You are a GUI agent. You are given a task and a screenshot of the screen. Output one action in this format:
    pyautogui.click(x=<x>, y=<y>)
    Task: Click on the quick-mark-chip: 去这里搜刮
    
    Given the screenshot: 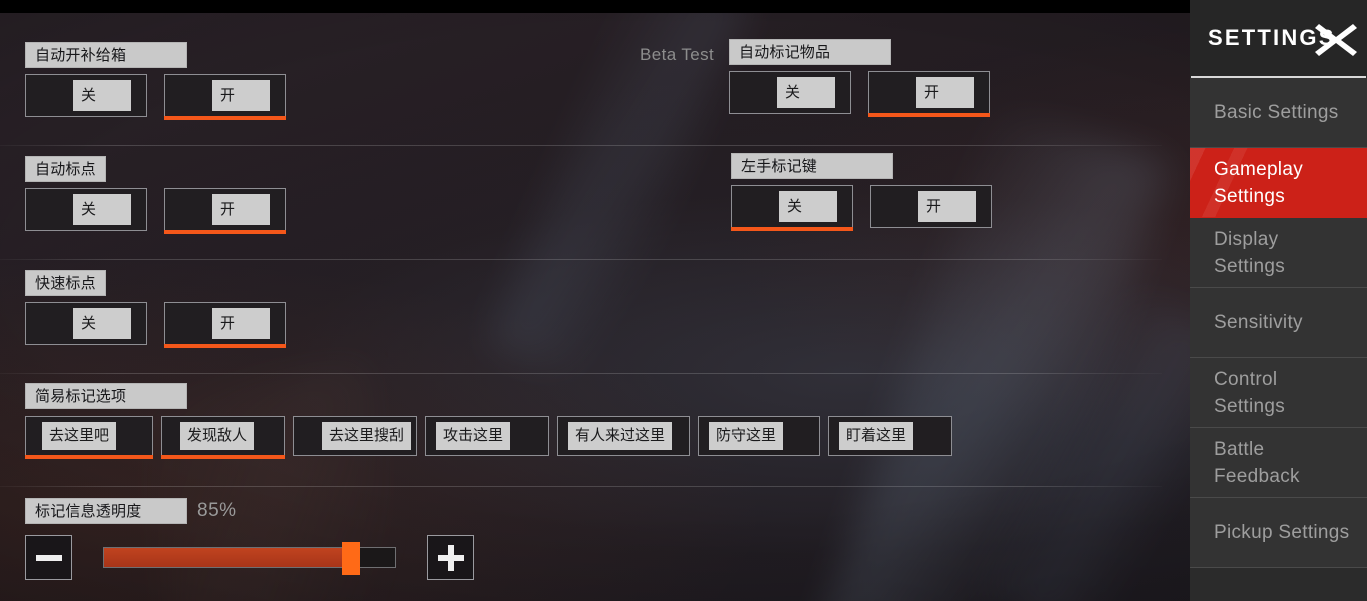 What is the action you would take?
    pyautogui.click(x=355, y=436)
    